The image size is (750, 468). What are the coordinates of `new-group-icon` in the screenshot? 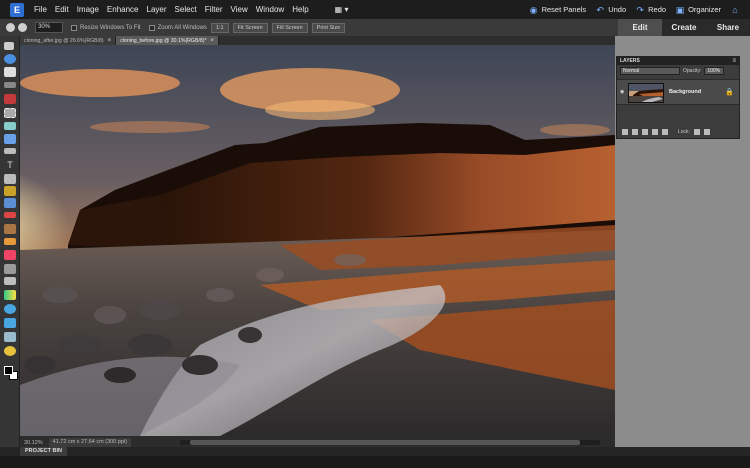 It's located at (635, 132).